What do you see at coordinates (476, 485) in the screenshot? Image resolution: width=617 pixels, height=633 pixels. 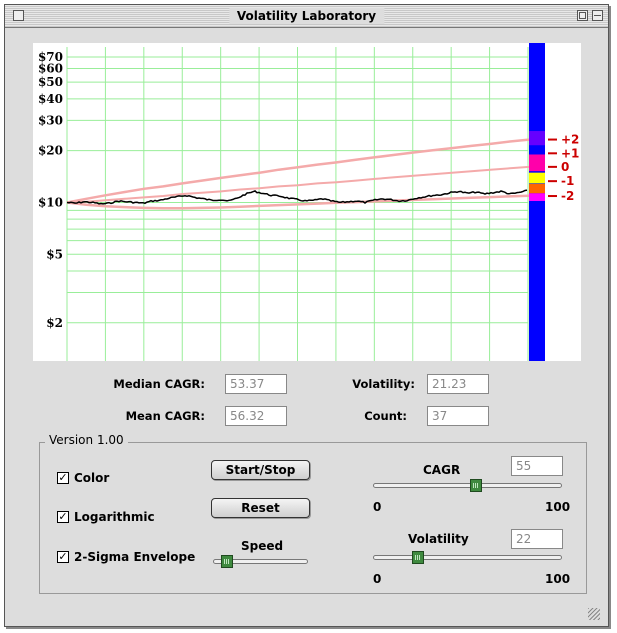 I see `cagr-slider-thumb` at bounding box center [476, 485].